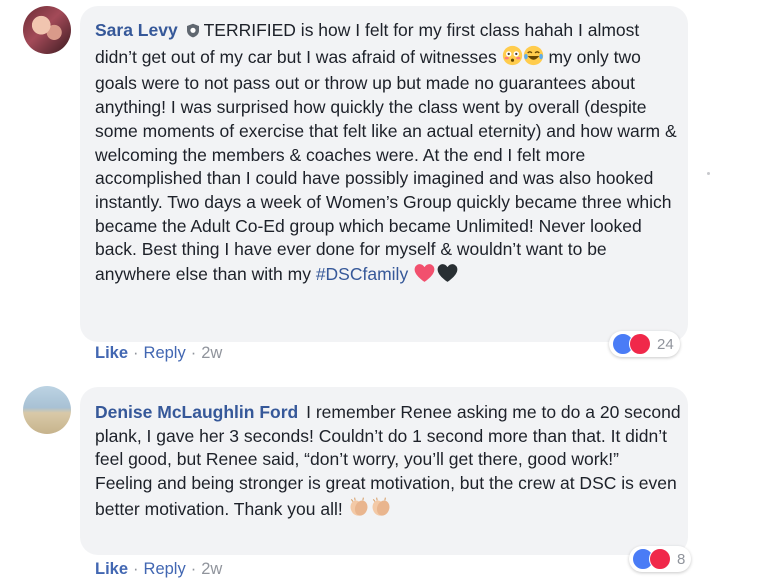 This screenshot has height=588, width=777. Describe the element at coordinates (533, 59) in the screenshot. I see `tears-of-joy-icon` at that location.